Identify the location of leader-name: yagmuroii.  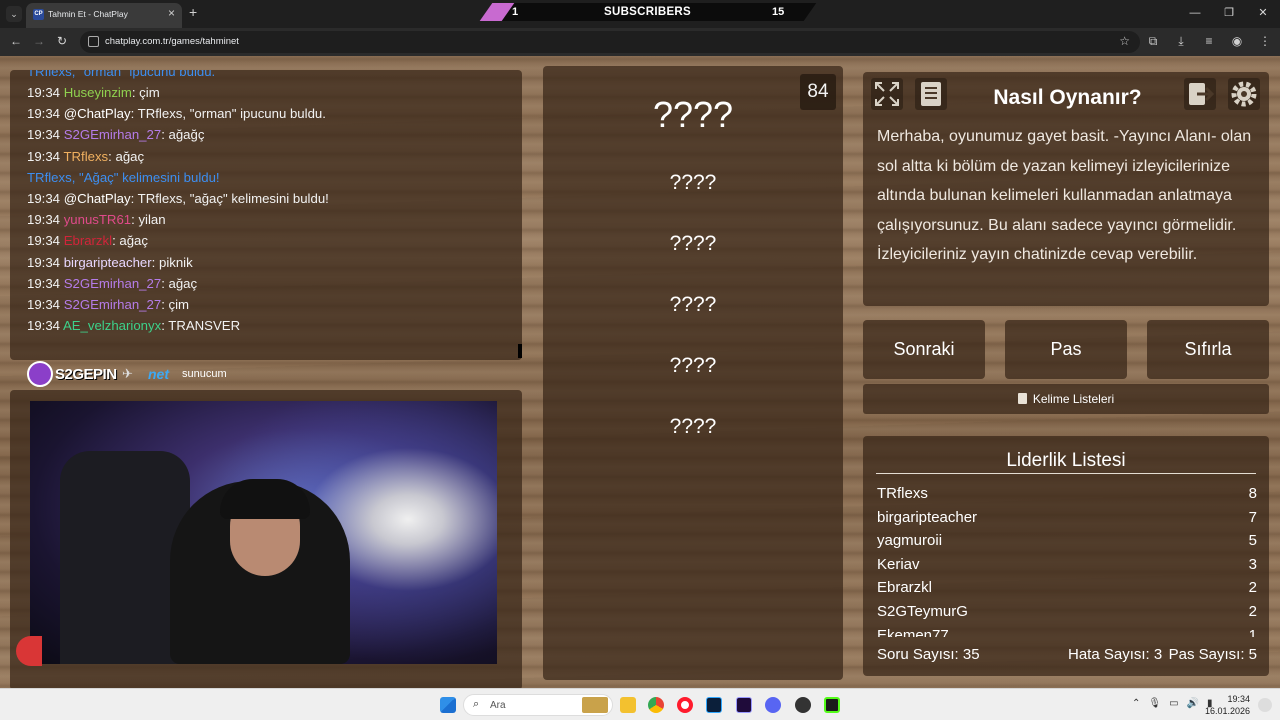
(910, 541).